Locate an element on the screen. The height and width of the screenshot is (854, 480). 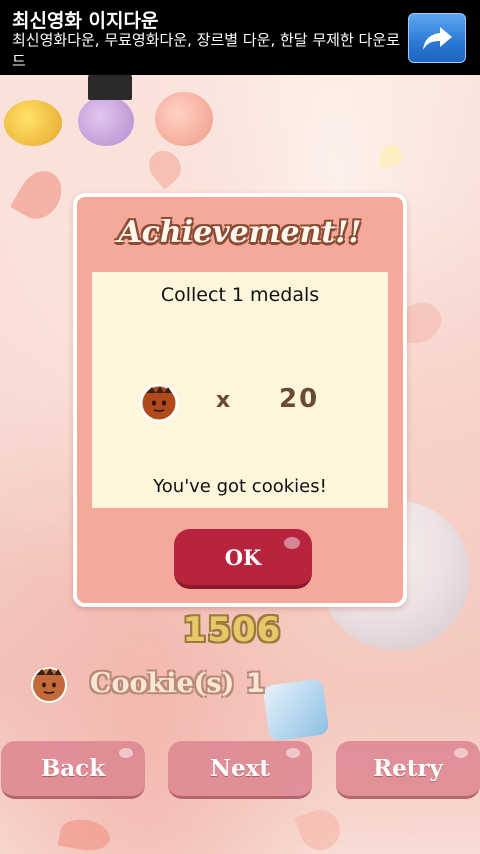
achievement-description: Collect 1 medals is located at coordinates (240, 295).